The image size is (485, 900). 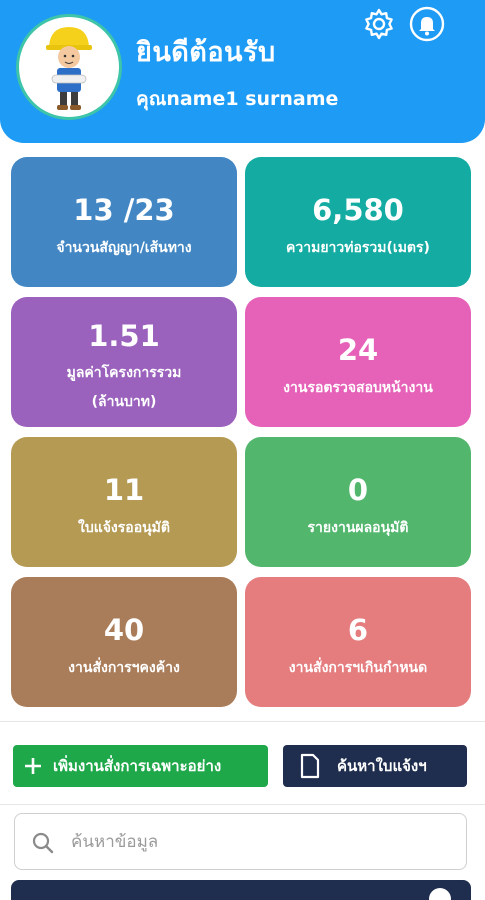 What do you see at coordinates (124, 490) in the screenshot?
I see `stat-value: 11` at bounding box center [124, 490].